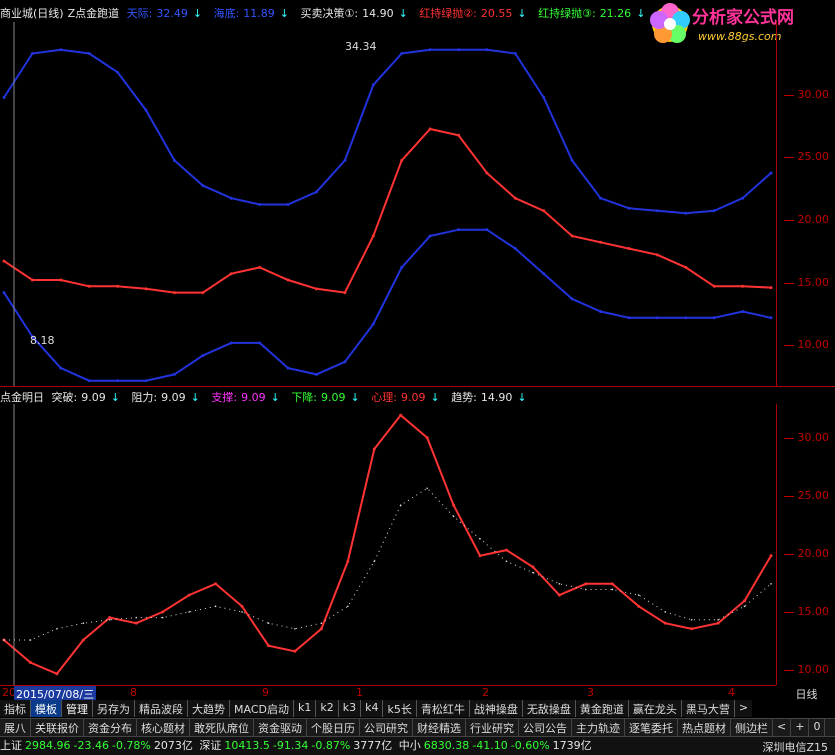 Image resolution: width=835 pixels, height=755 pixels. Describe the element at coordinates (15, 727) in the screenshot. I see `func-item: 展八` at that location.